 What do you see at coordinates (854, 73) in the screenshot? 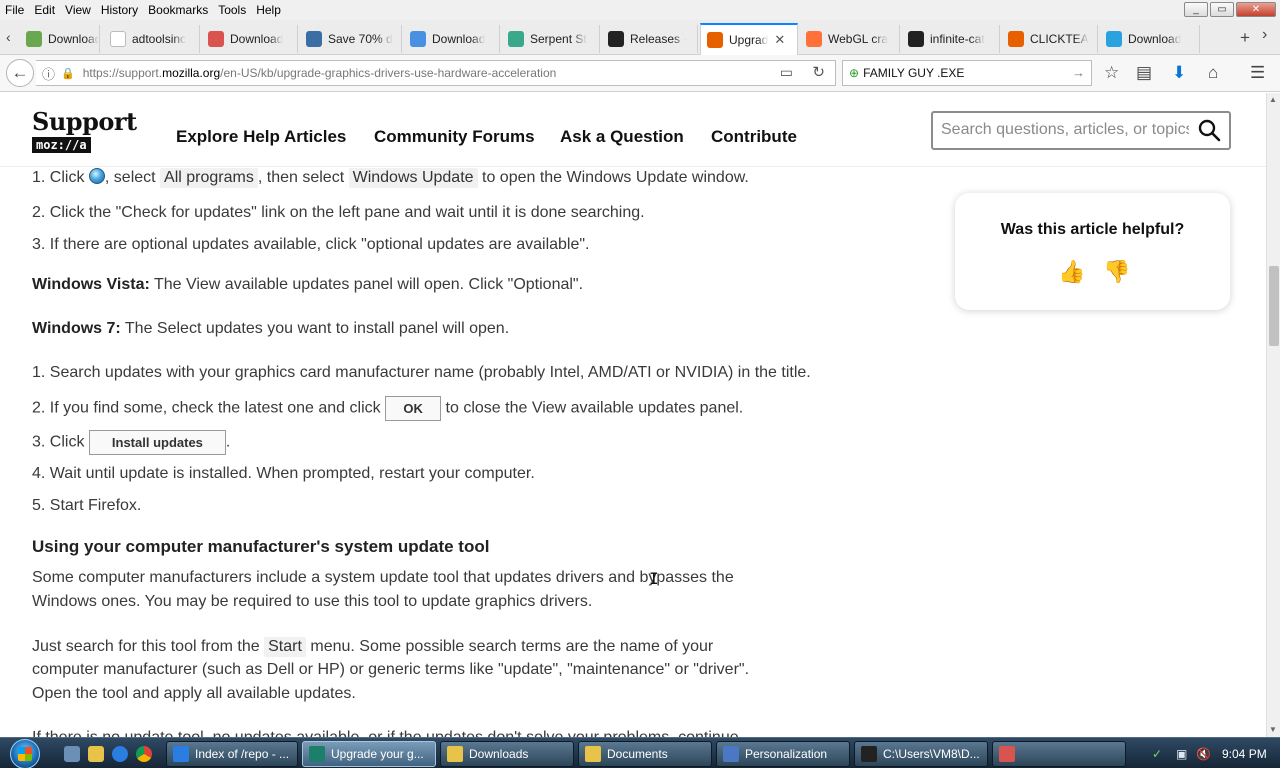
I see `search-engine-icon: ⊕` at bounding box center [854, 73].